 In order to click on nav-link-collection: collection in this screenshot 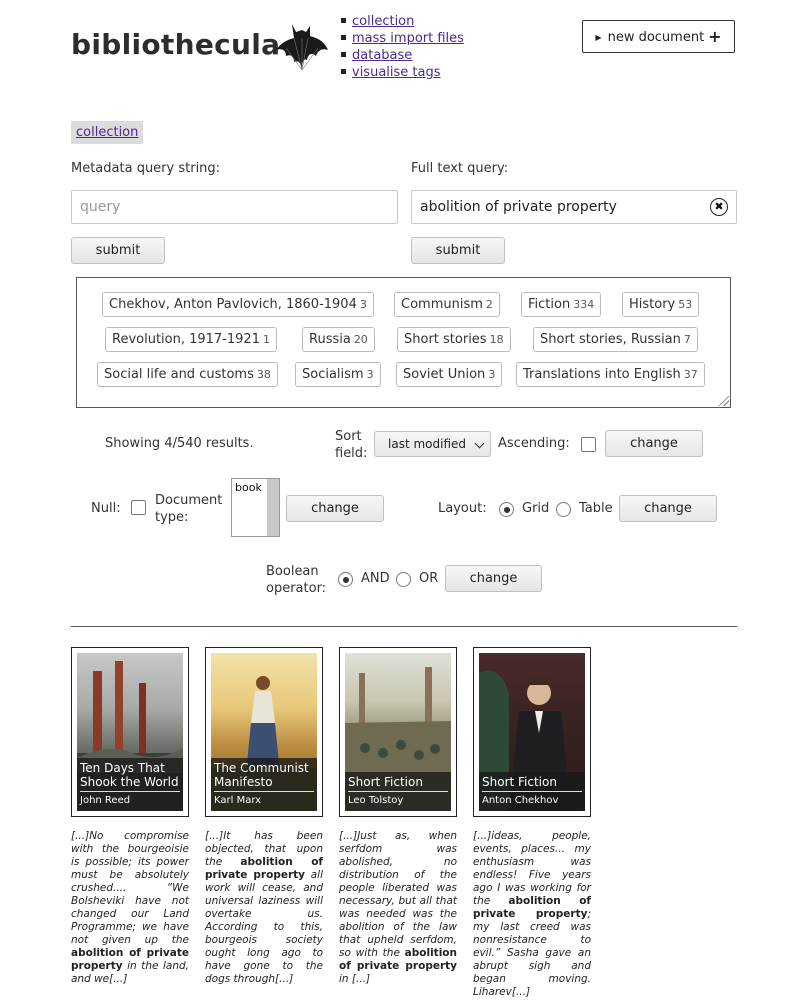, I will do `click(383, 21)`.